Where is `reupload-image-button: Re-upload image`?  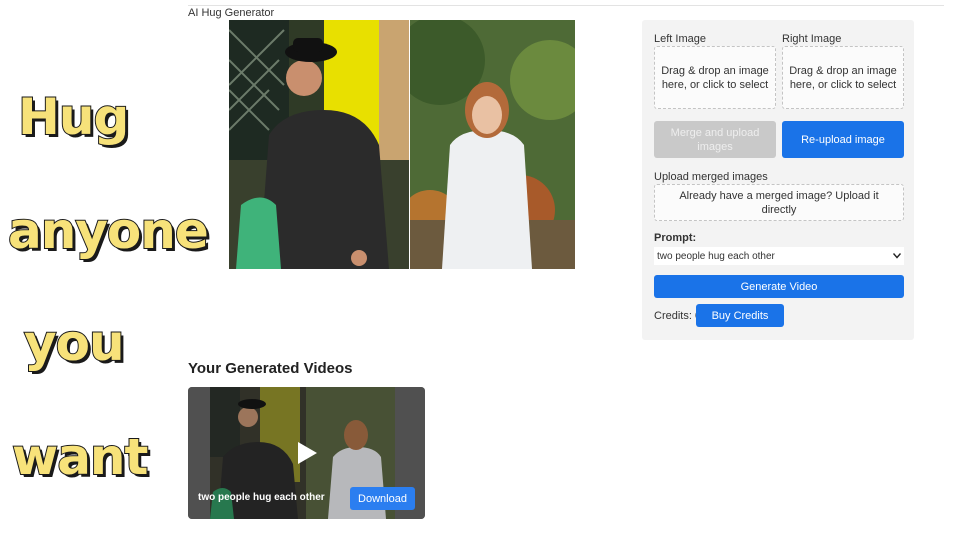 reupload-image-button: Re-upload image is located at coordinates (843, 139).